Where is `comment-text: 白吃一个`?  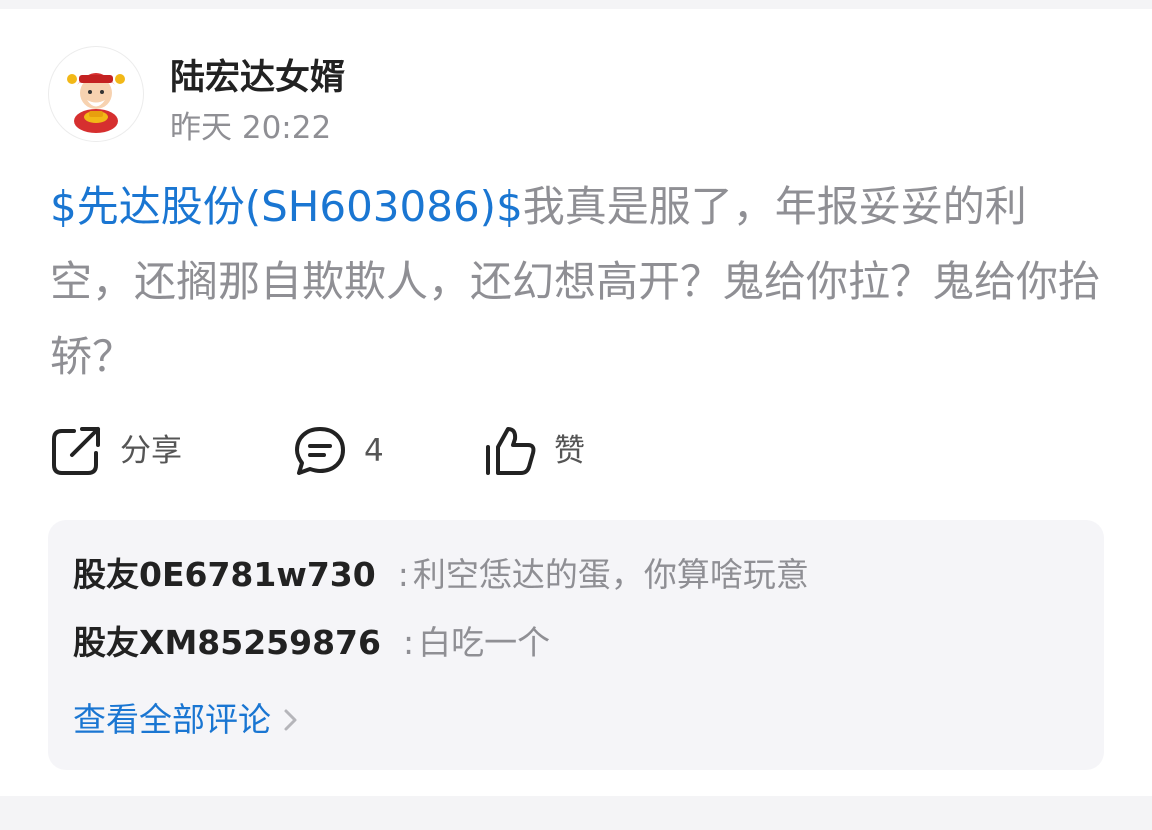 comment-text: 白吃一个 is located at coordinates (484, 642).